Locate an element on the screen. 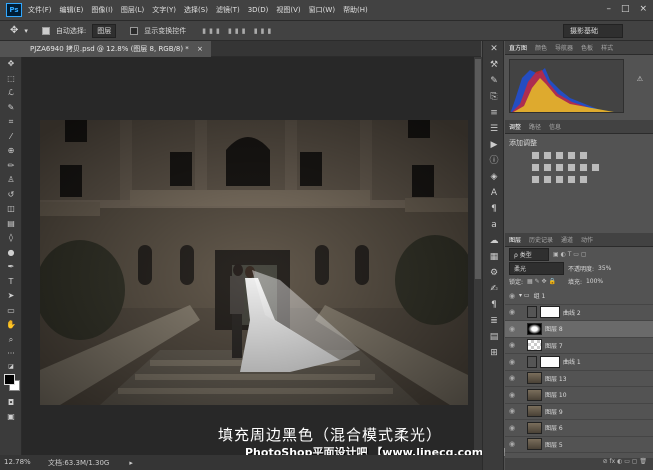 Image resolution: width=653 pixels, height=470 pixels. menu-help: 帮助(H) is located at coordinates (355, 10).